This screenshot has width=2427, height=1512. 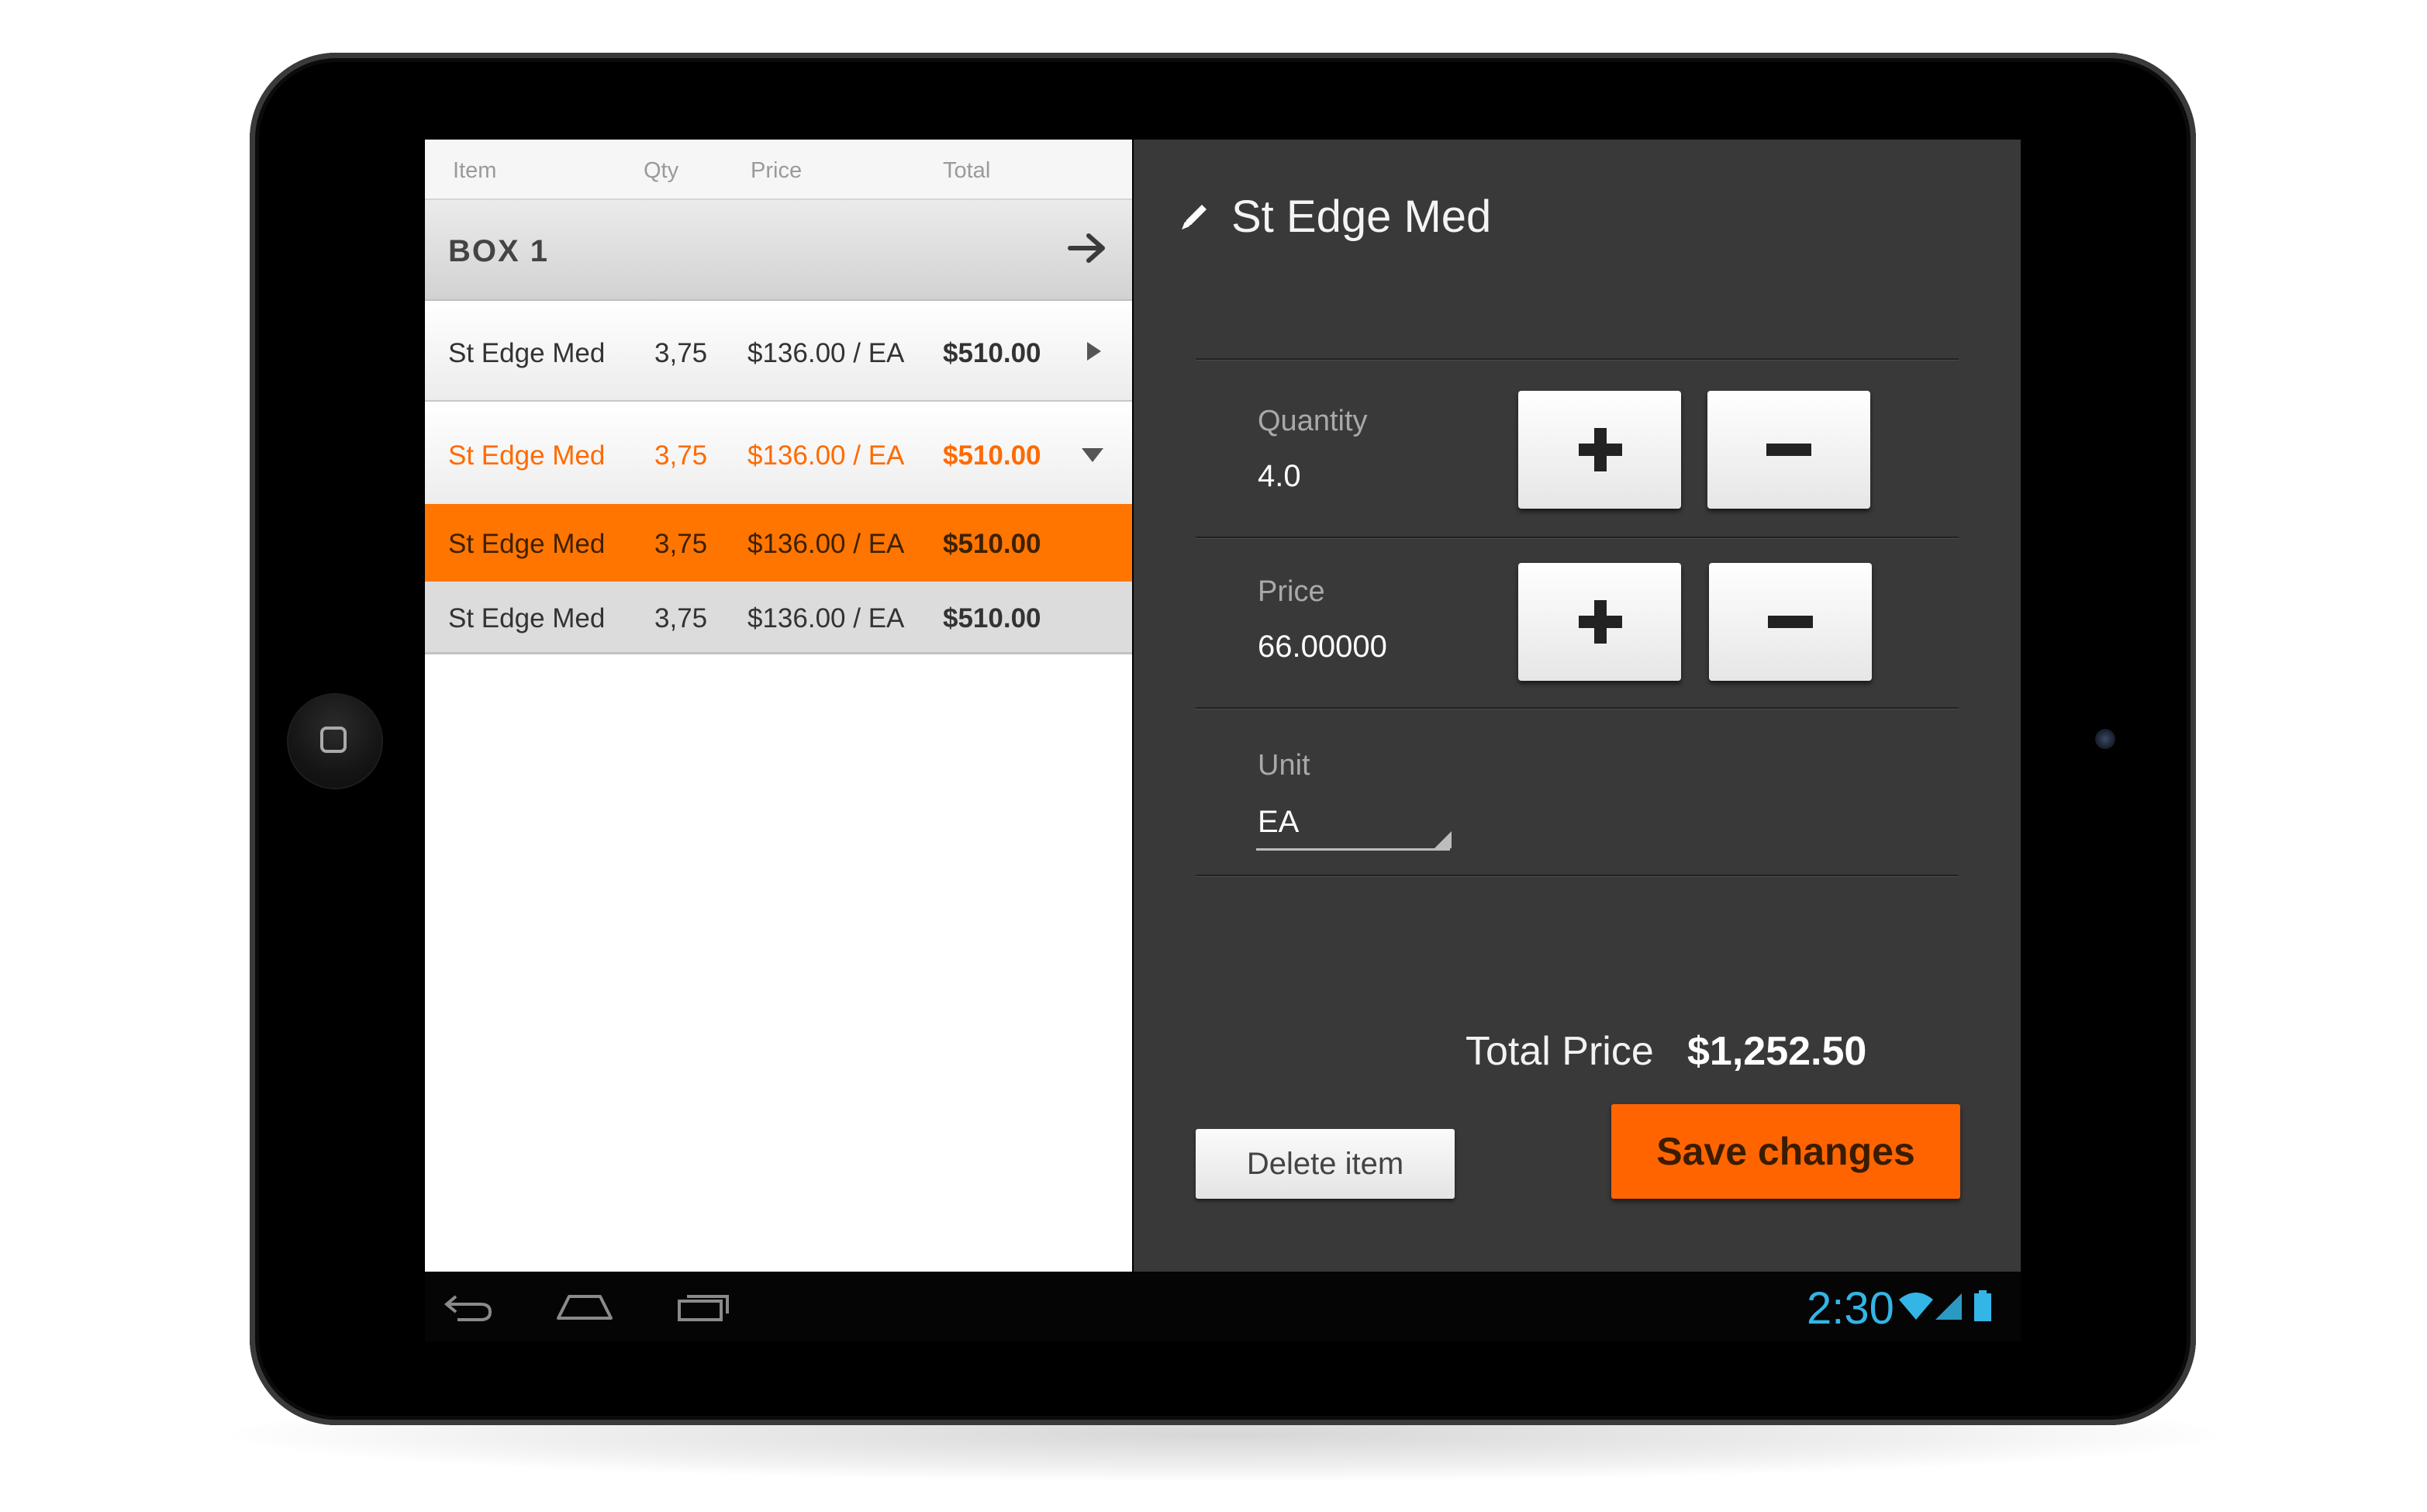 What do you see at coordinates (499, 251) in the screenshot?
I see `group-label: BOX 1` at bounding box center [499, 251].